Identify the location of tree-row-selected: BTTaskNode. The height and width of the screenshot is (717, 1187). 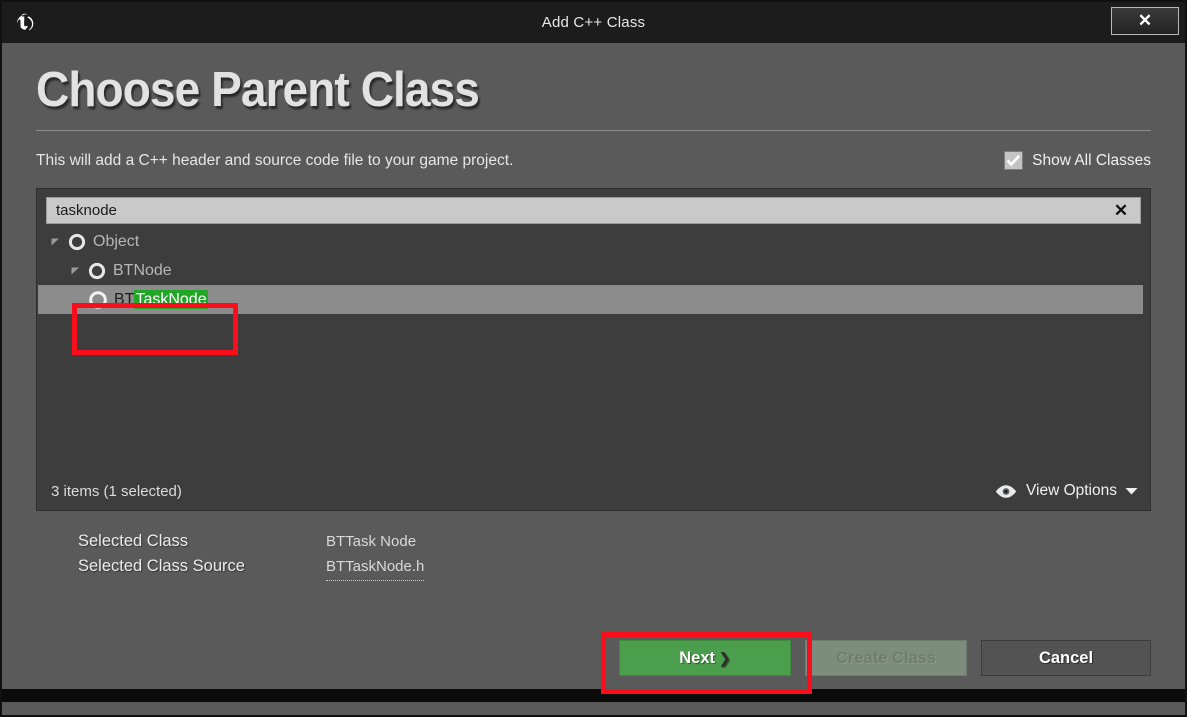
(590, 300).